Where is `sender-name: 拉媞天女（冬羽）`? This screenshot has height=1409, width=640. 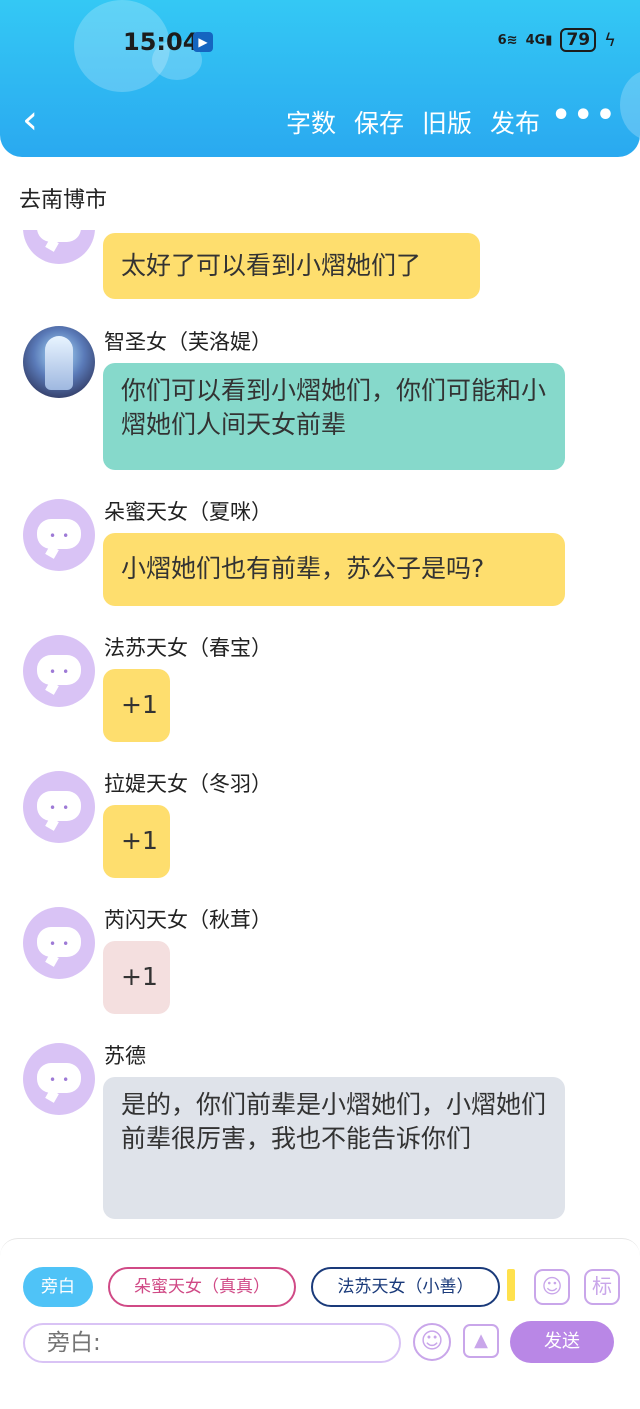
sender-name: 拉媞天女（冬羽） is located at coordinates (188, 784).